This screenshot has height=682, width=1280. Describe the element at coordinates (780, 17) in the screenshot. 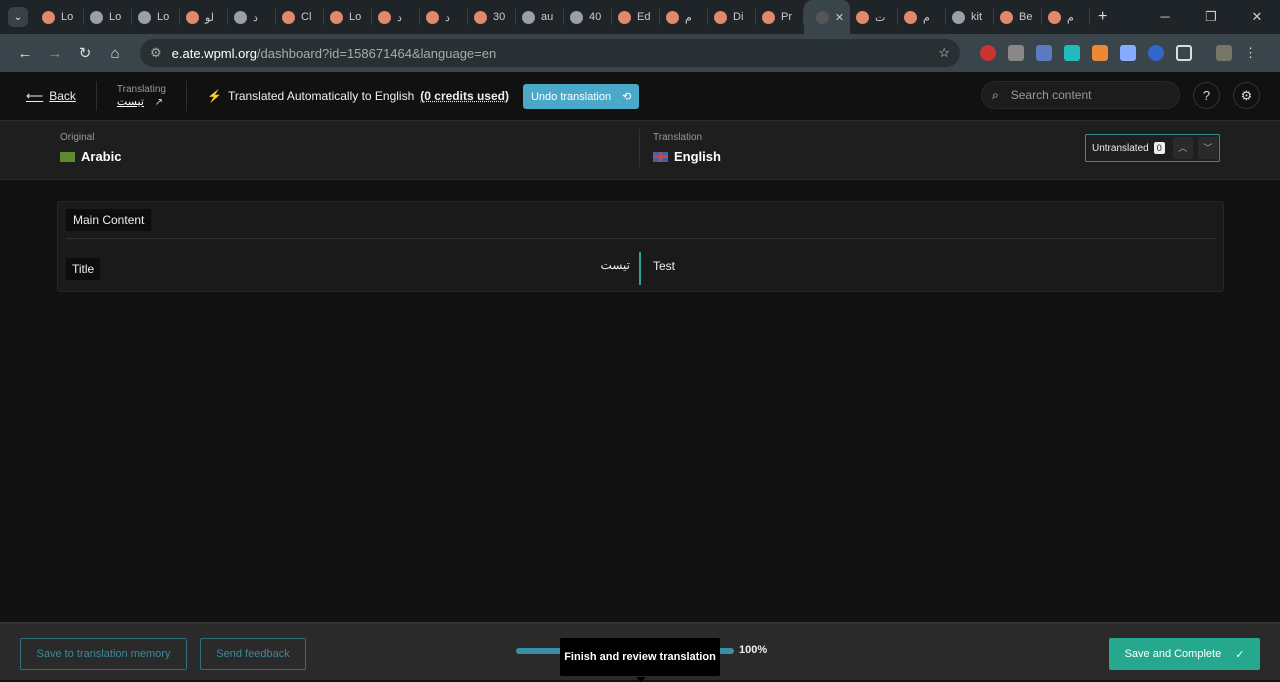

I see `browser-tab: Pr` at that location.